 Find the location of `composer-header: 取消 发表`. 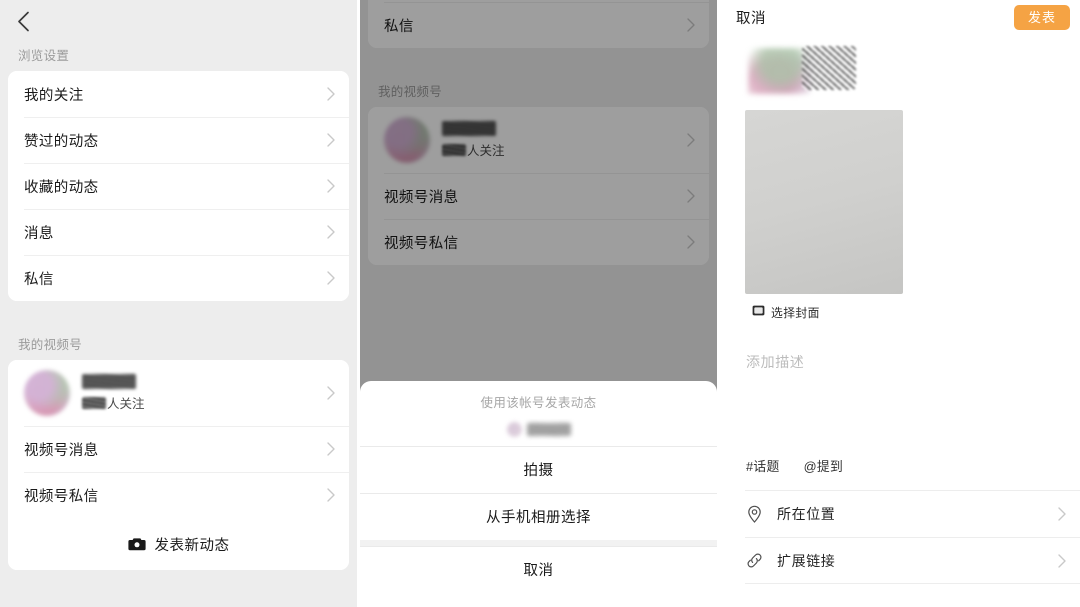

composer-header: 取消 发表 is located at coordinates (900, 17).